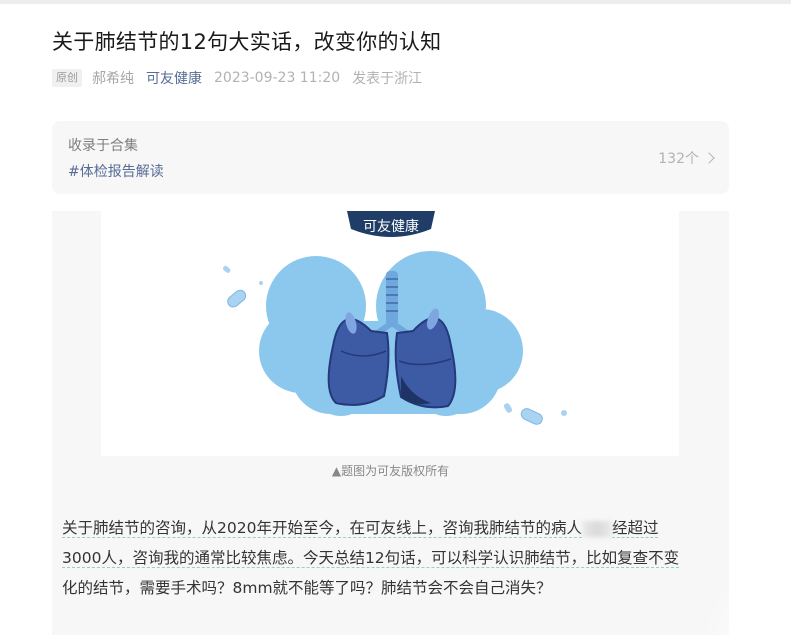  What do you see at coordinates (391, 226) in the screenshot?
I see `logo-badge-text: 可友健康` at bounding box center [391, 226].